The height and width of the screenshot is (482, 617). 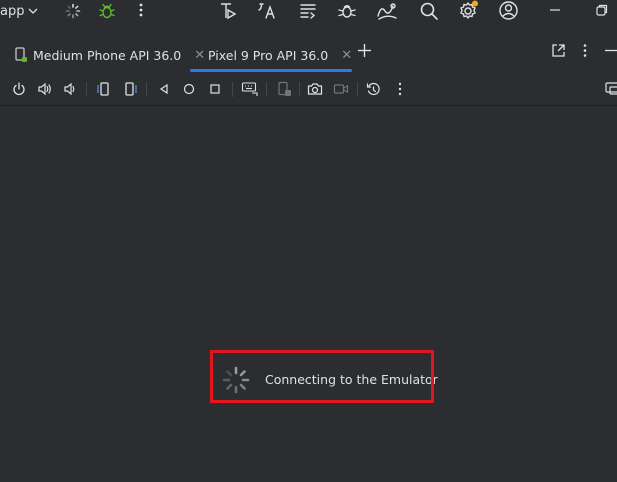 I want to click on chevron-down-icon, so click(x=33, y=11).